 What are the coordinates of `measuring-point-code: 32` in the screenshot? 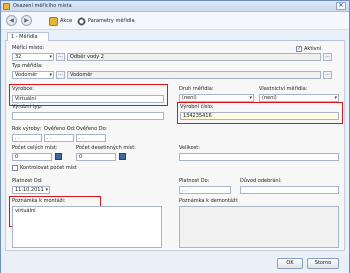 It's located at (33, 57).